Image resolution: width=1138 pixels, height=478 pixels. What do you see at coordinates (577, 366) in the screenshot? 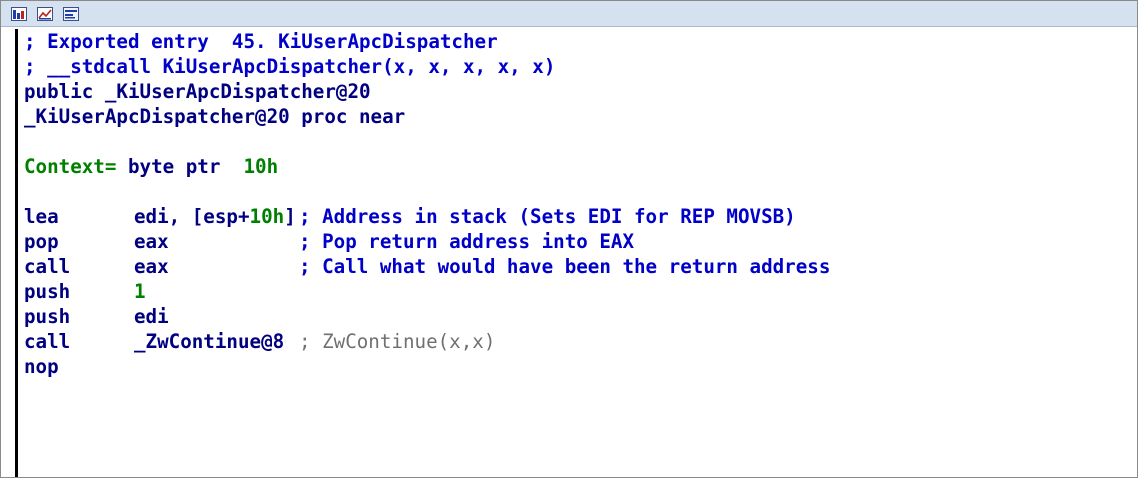
I see `instruction-line: nop` at bounding box center [577, 366].